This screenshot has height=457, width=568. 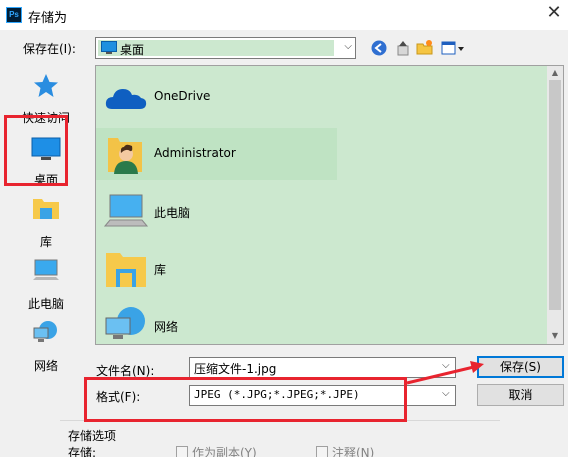 I want to click on scroll-up-icon: ▲, so click(x=555, y=73).